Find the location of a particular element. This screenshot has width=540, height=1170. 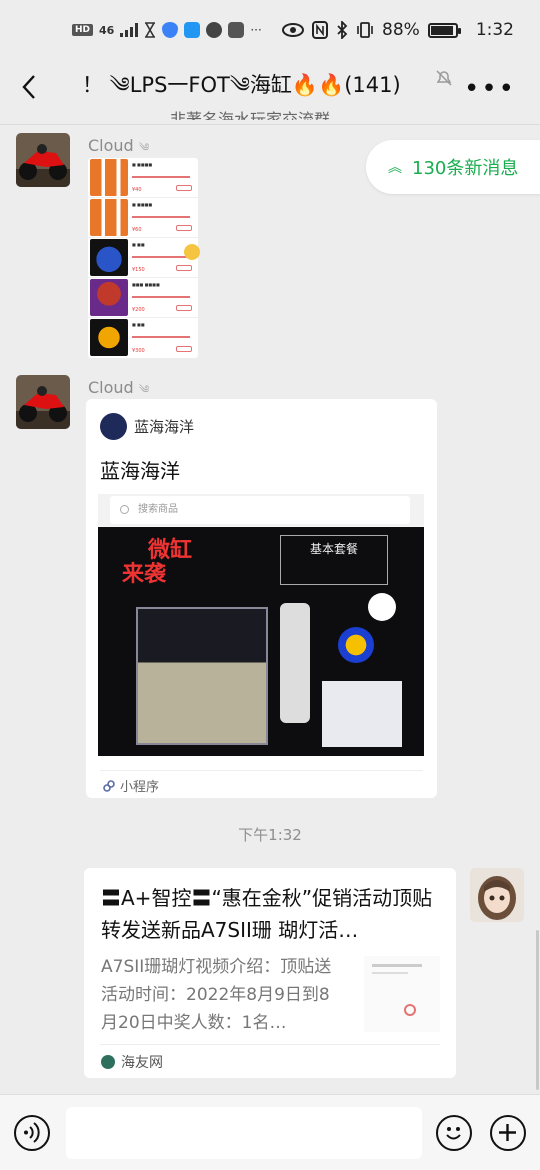

emoji-sticker-icon is located at coordinates (192, 252).